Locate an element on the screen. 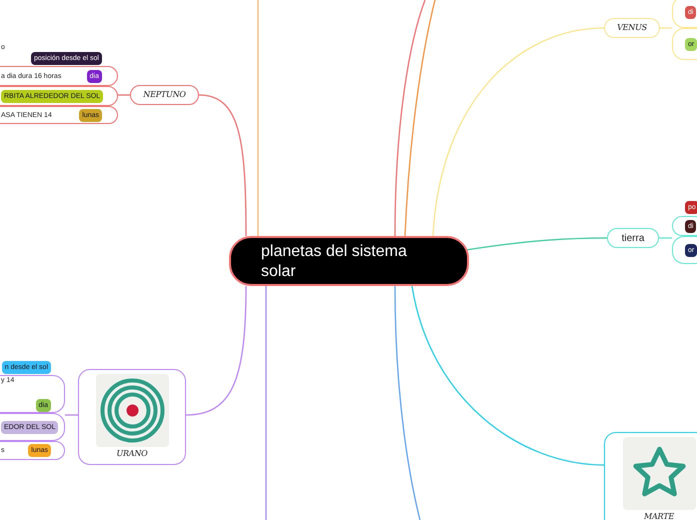 The image size is (697, 520). target-icon is located at coordinates (132, 410).